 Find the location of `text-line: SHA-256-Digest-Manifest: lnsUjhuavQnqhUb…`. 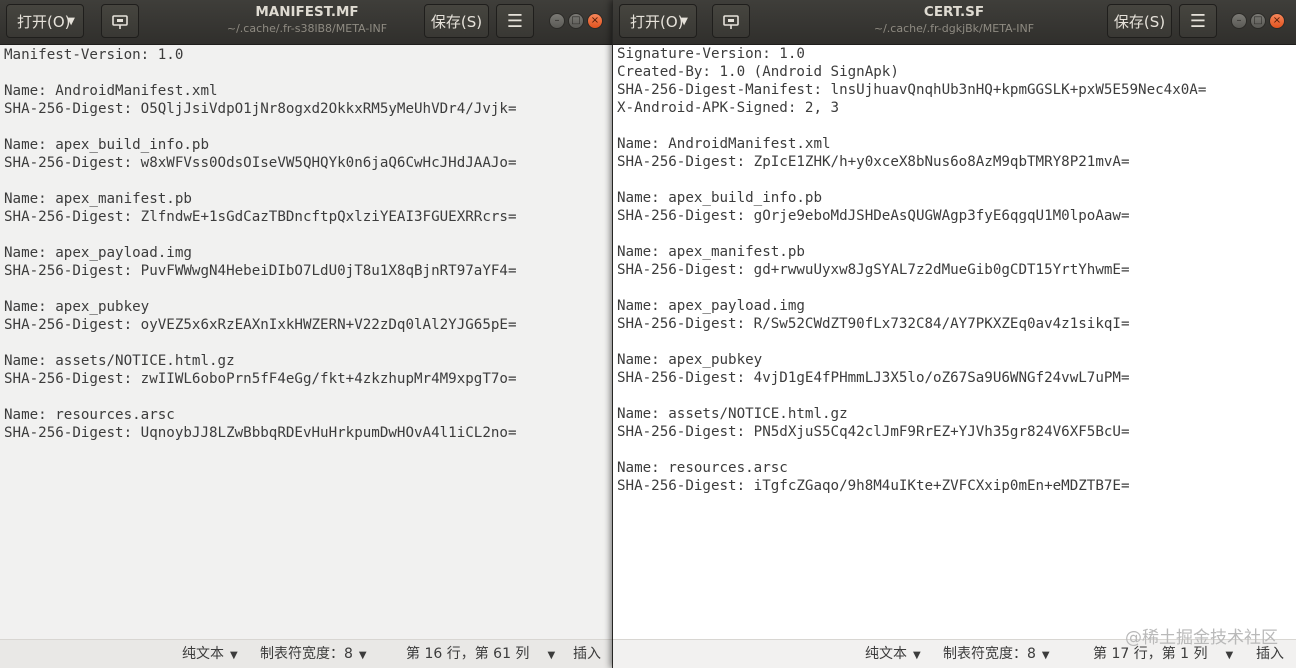

text-line: SHA-256-Digest-Manifest: lnsUjhuavQnqhUb… is located at coordinates (912, 90).